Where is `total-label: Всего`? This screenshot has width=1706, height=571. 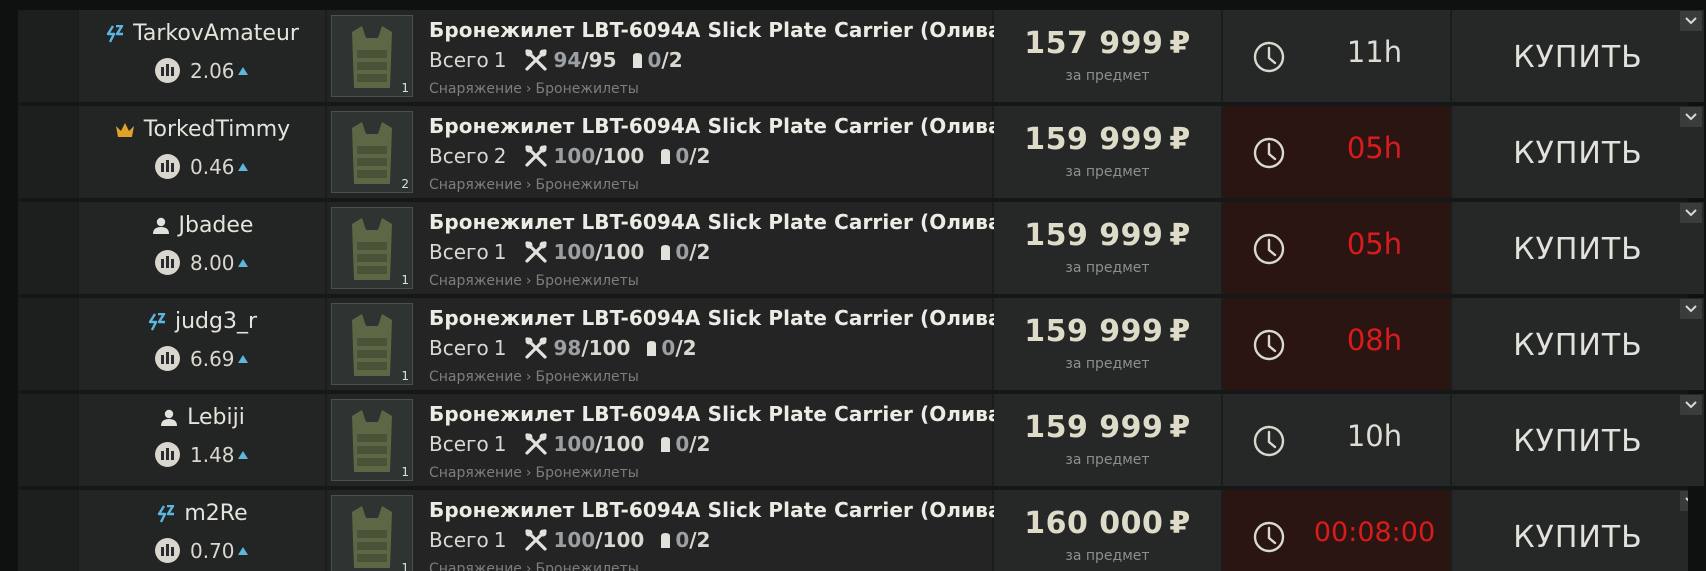
total-label: Всего is located at coordinates (459, 540).